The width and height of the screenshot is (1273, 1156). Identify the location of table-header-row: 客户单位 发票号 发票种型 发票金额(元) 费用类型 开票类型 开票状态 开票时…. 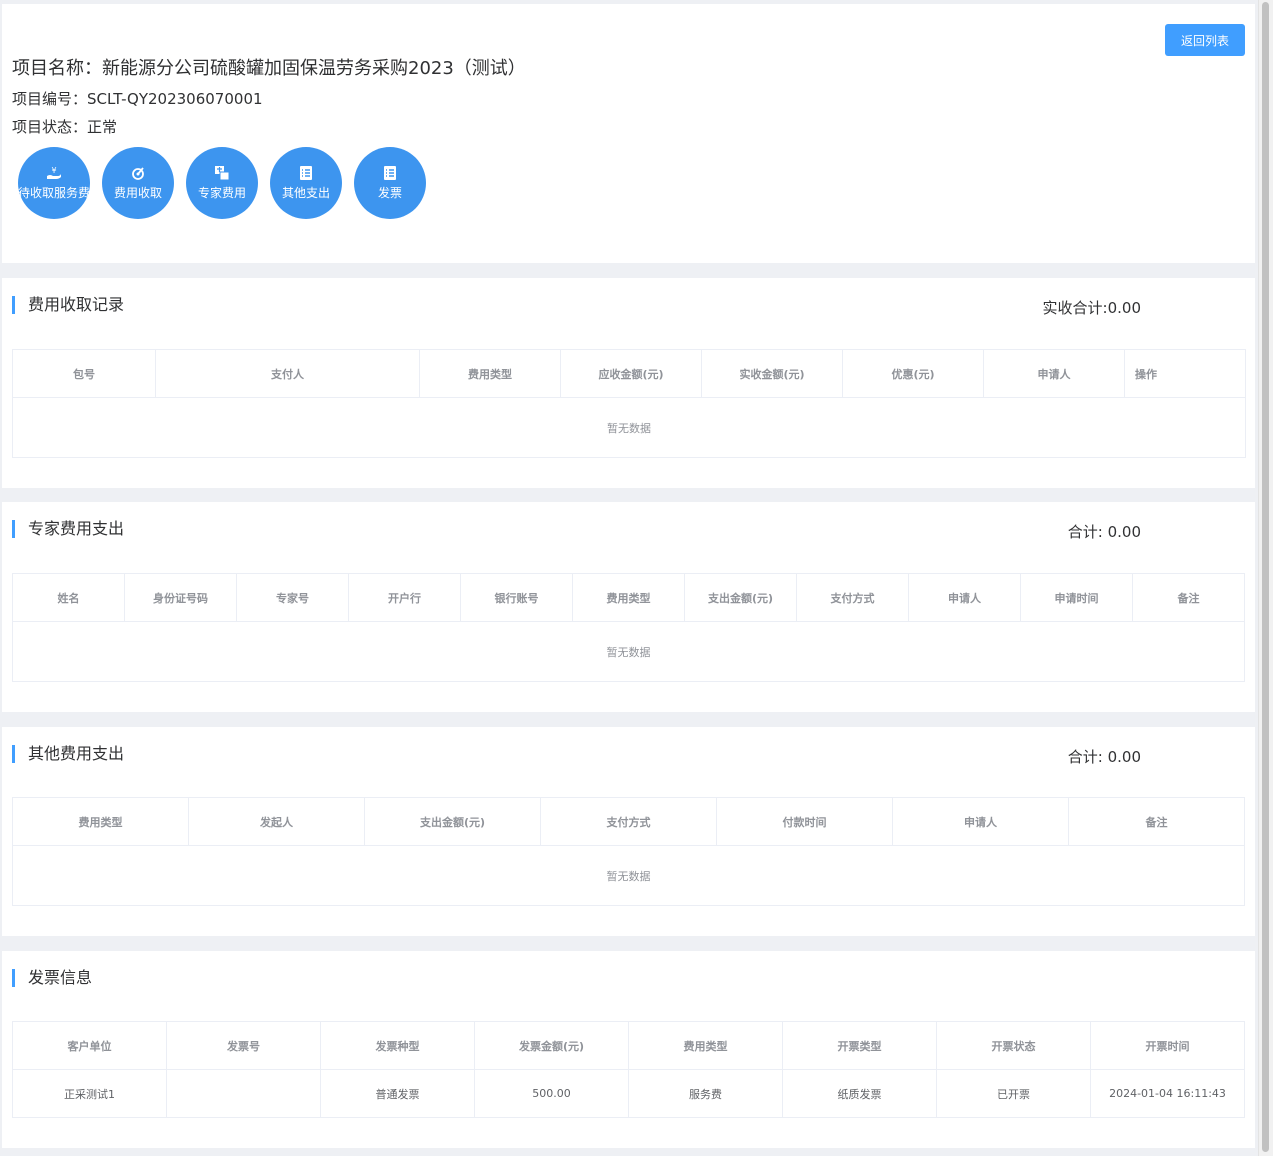
(628, 1045).